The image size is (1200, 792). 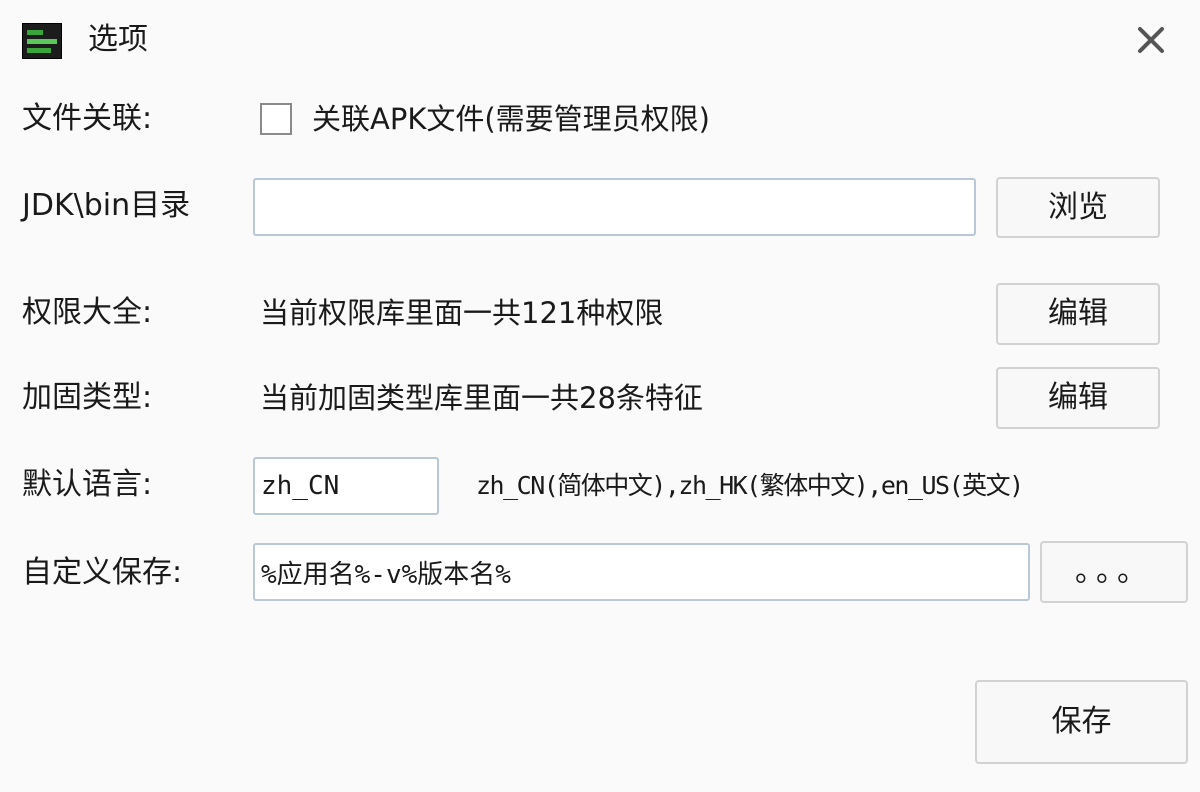 I want to click on browse-button: 浏览, so click(x=1078, y=207).